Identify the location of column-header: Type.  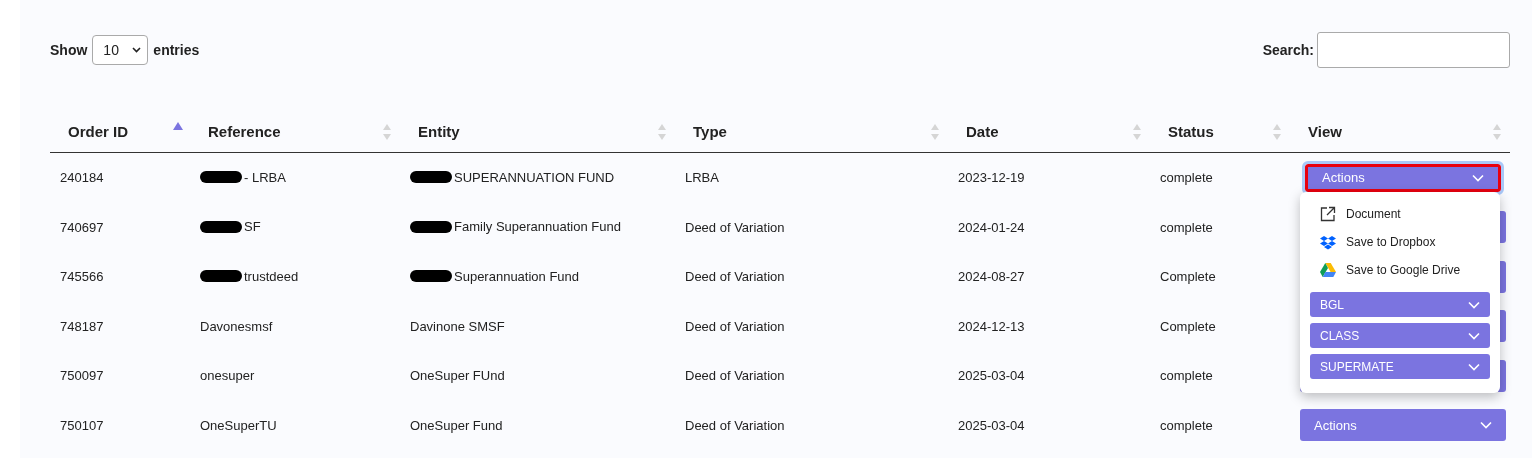
(710, 131).